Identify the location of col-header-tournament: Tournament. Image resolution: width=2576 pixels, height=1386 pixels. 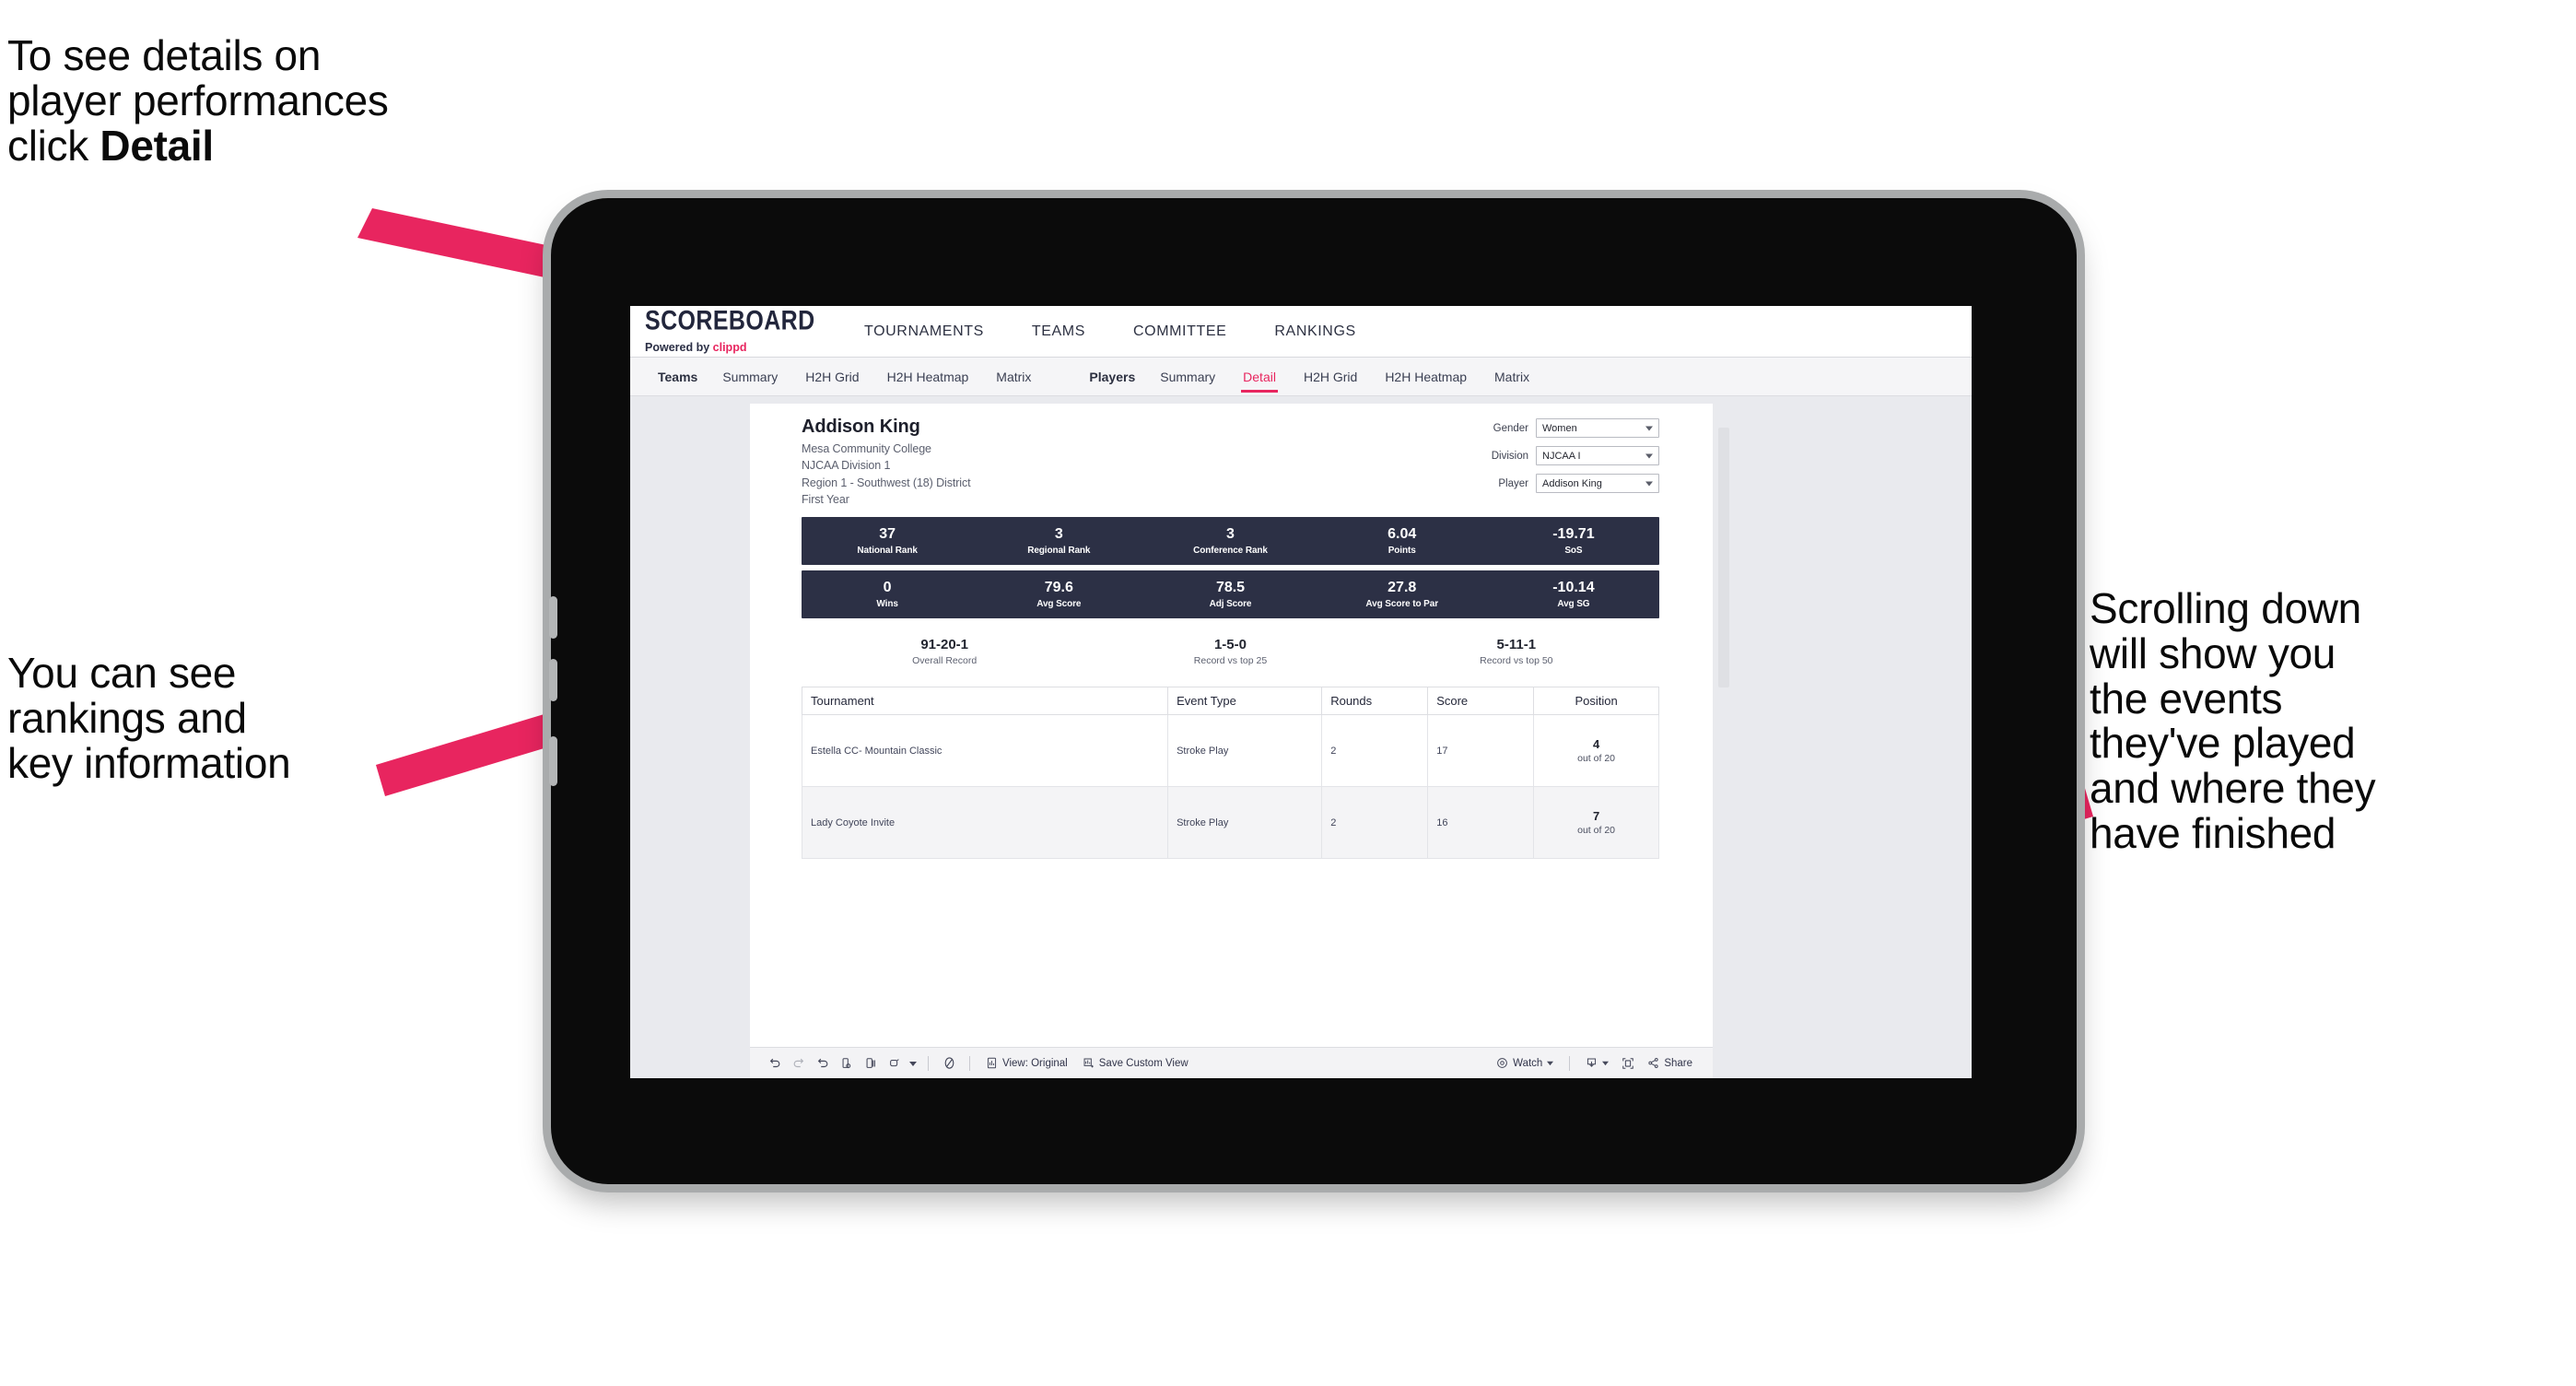
(985, 701).